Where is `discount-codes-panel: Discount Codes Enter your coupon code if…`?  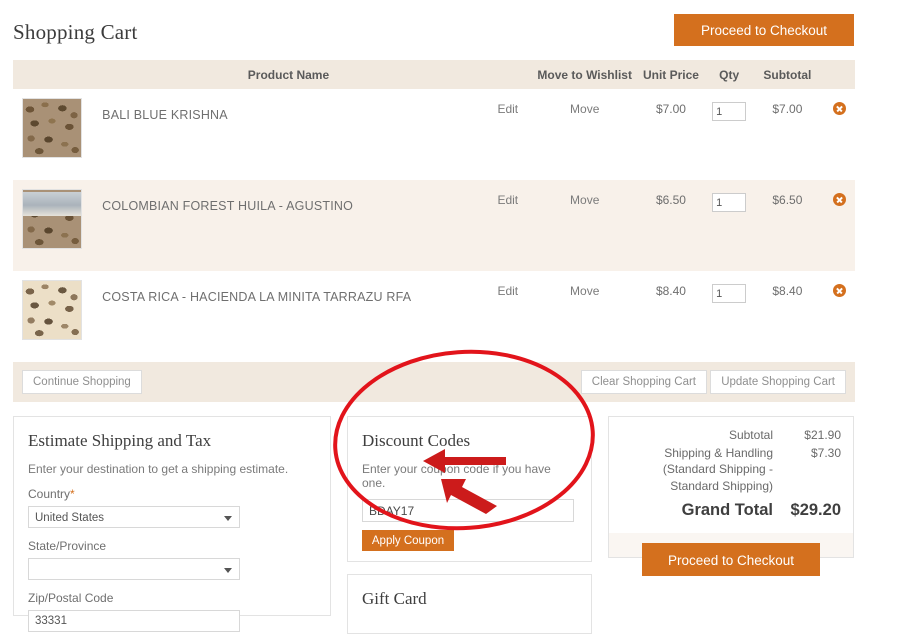
discount-codes-panel: Discount Codes Enter your coupon code if… is located at coordinates (469, 489).